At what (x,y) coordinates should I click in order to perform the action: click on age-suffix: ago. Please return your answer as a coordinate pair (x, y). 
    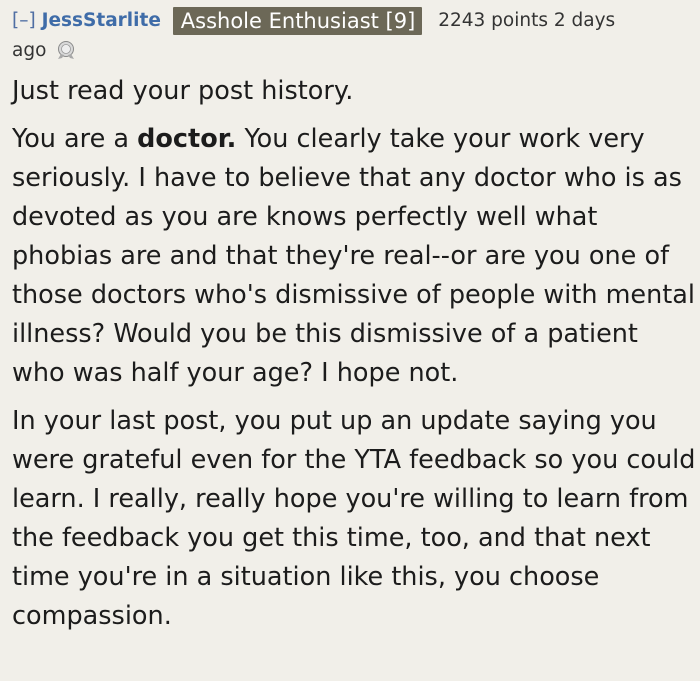
    Looking at the image, I should click on (29, 50).